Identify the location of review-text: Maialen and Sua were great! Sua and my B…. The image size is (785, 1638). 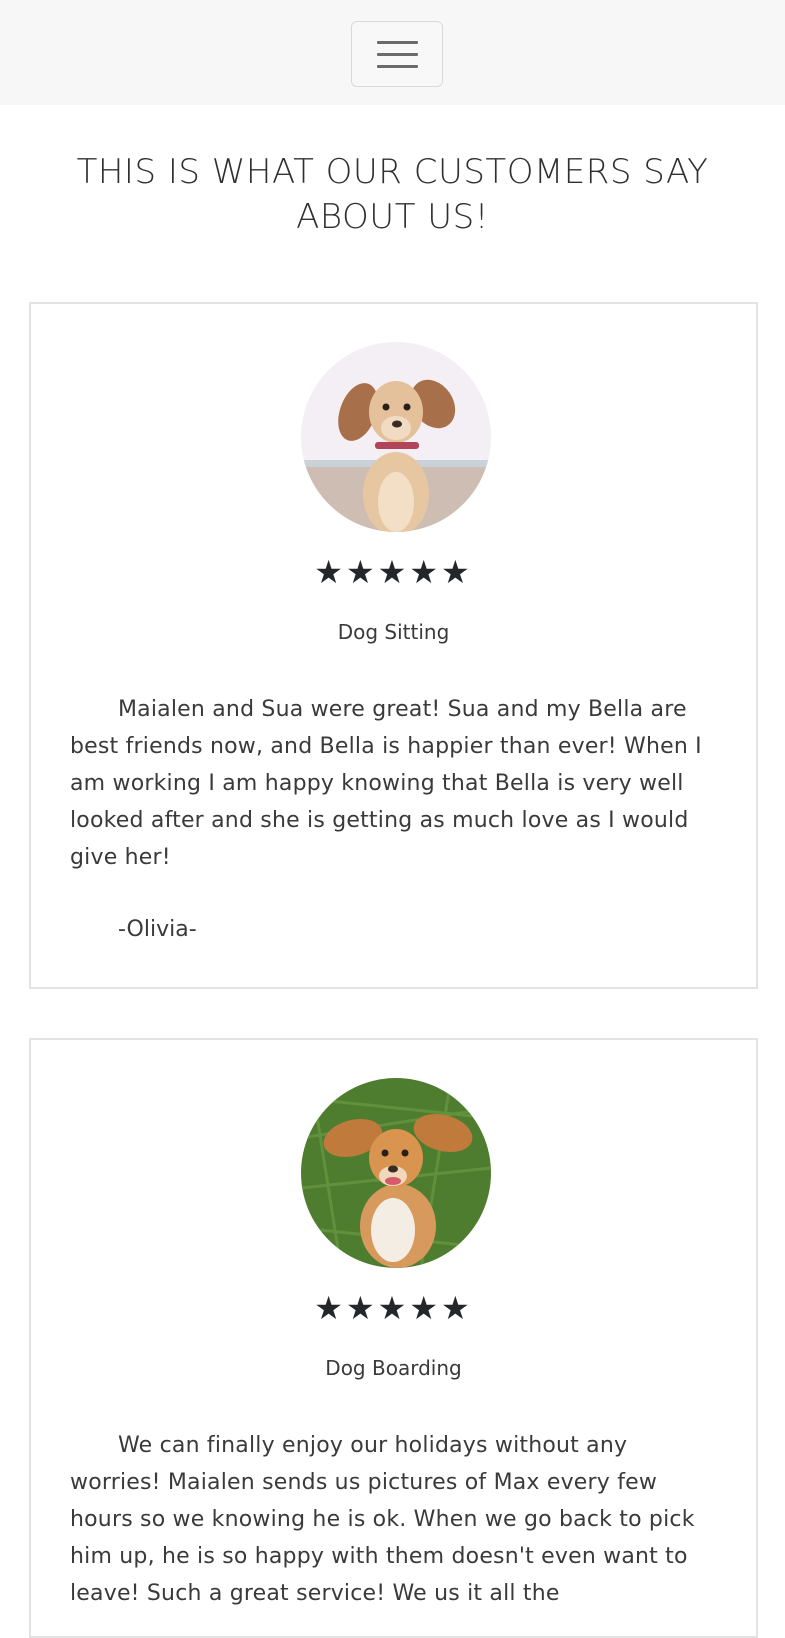
(386, 783).